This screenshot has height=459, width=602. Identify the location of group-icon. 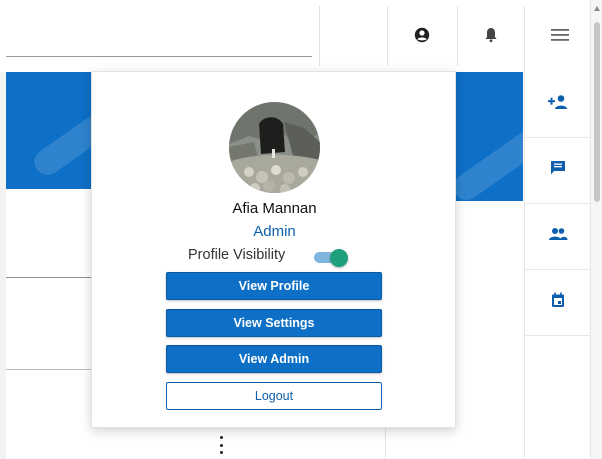
(558, 236).